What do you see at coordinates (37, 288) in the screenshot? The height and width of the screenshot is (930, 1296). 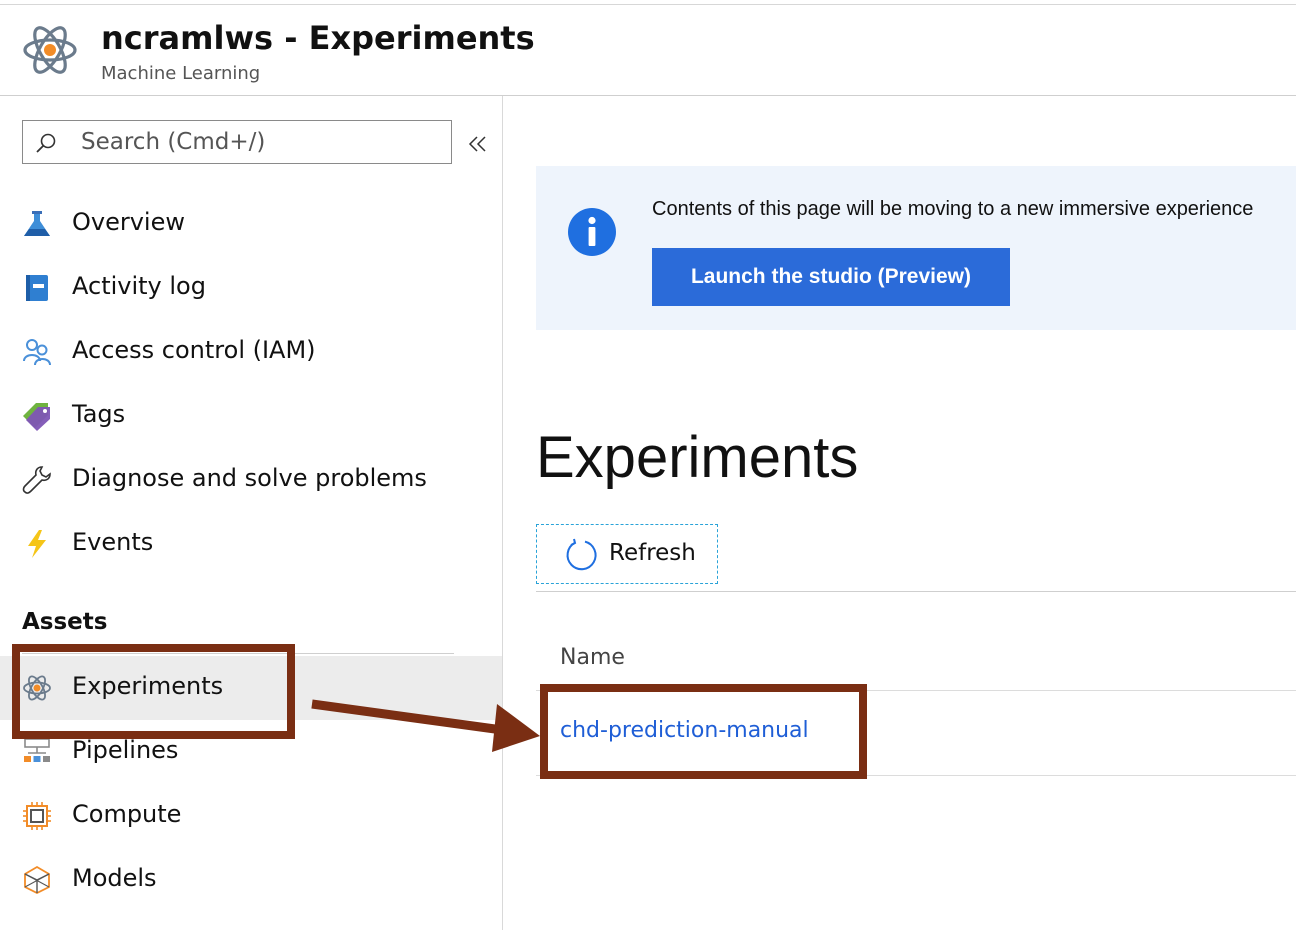 I see `log-book-icon` at bounding box center [37, 288].